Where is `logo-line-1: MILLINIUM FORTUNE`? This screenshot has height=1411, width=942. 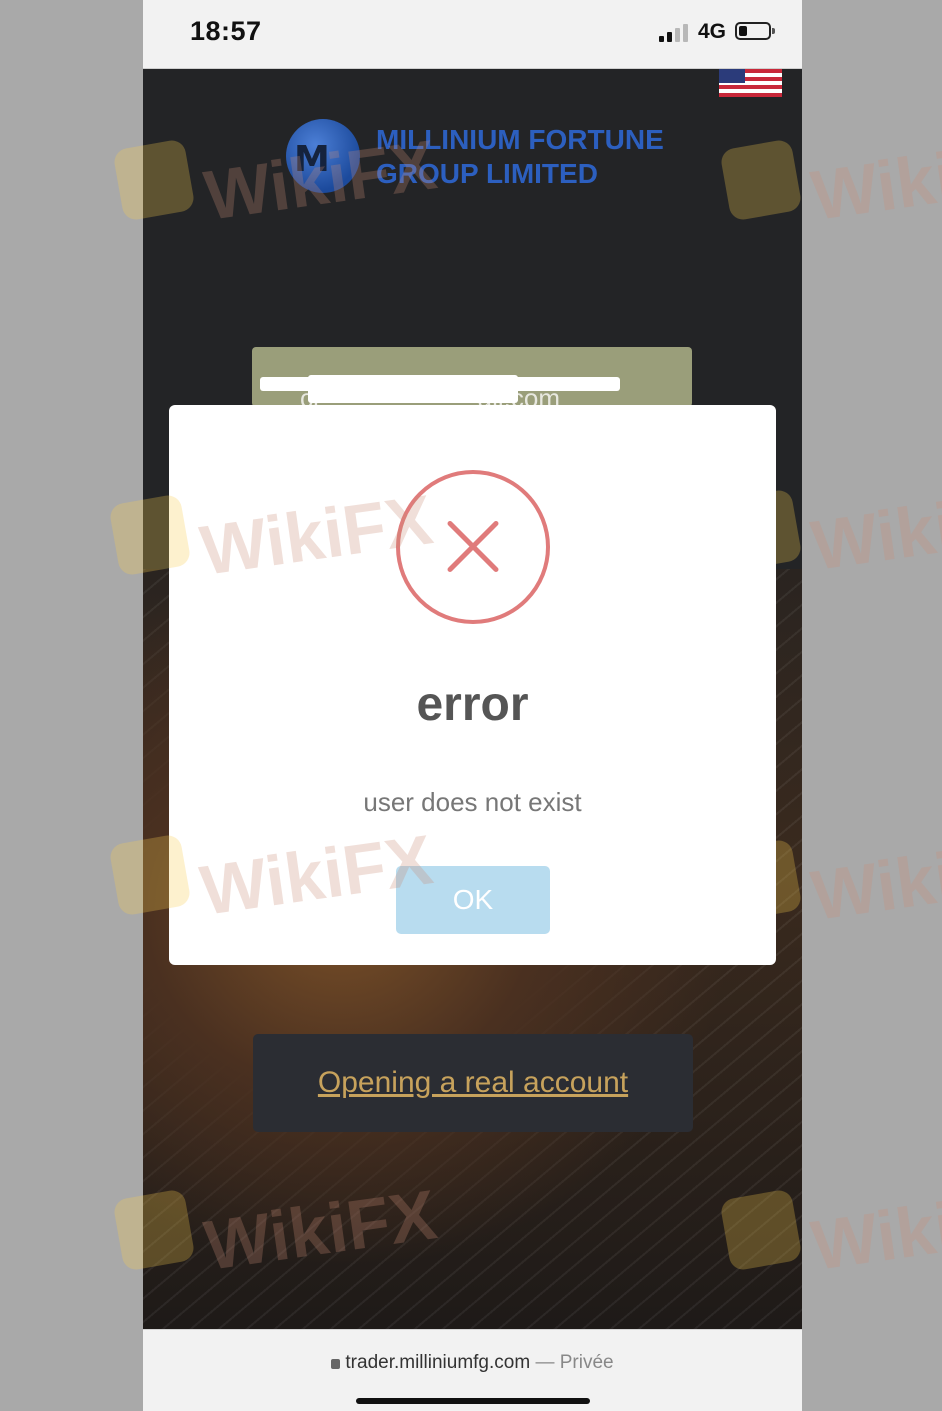
logo-line-1: MILLINIUM FORTUNE is located at coordinates (520, 139).